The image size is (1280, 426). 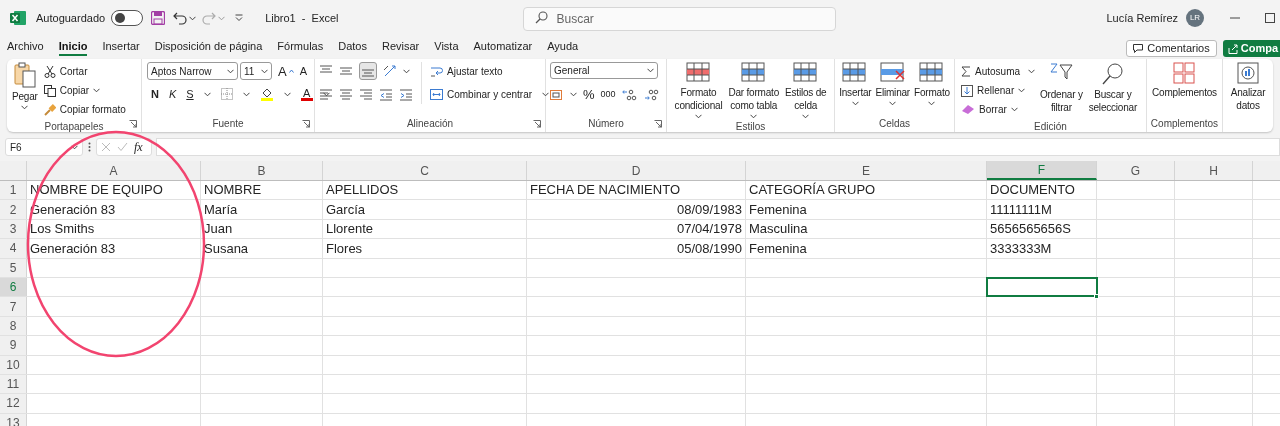 What do you see at coordinates (698, 90) in the screenshot?
I see `conditional-format-button: Formato condicional` at bounding box center [698, 90].